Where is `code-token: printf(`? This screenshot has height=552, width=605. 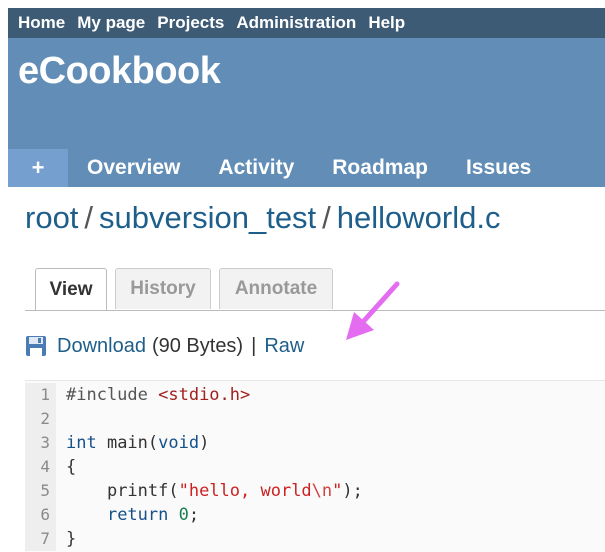
code-token: printf( is located at coordinates (142, 491).